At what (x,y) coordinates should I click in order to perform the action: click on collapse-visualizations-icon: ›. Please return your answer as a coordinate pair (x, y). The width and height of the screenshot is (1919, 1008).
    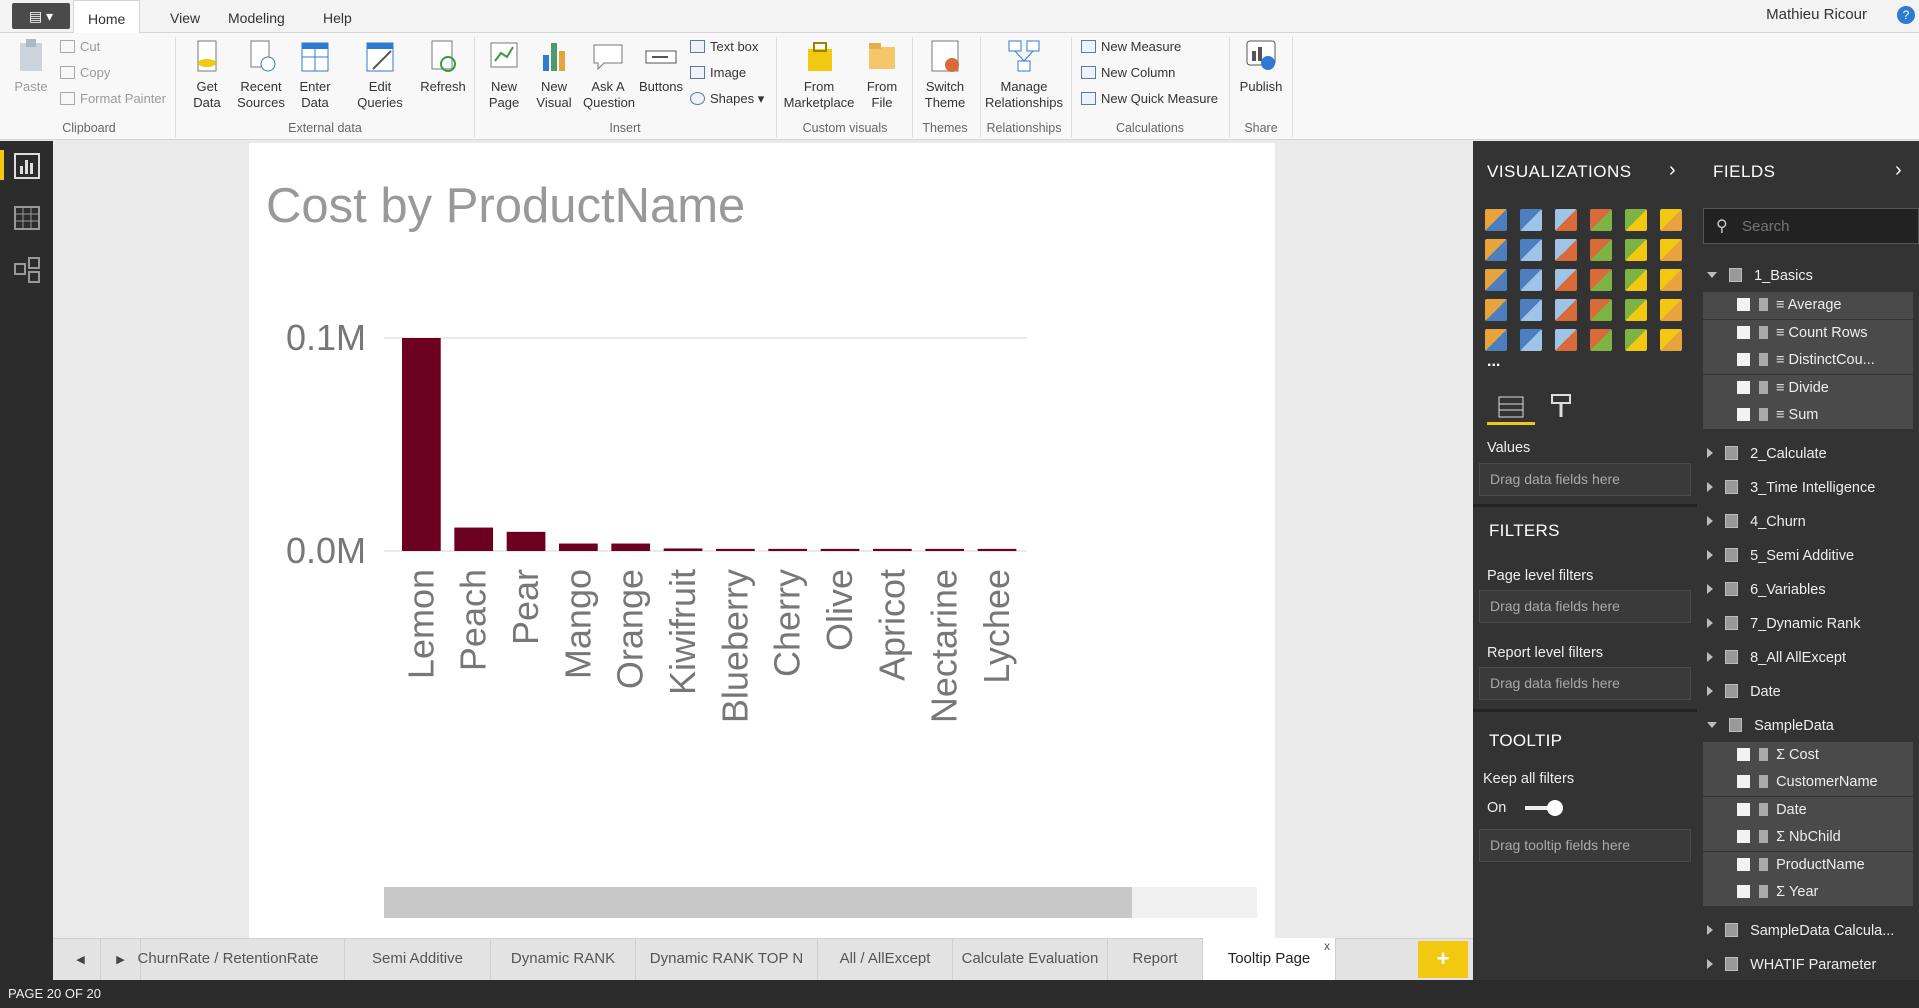
    Looking at the image, I should click on (1672, 170).